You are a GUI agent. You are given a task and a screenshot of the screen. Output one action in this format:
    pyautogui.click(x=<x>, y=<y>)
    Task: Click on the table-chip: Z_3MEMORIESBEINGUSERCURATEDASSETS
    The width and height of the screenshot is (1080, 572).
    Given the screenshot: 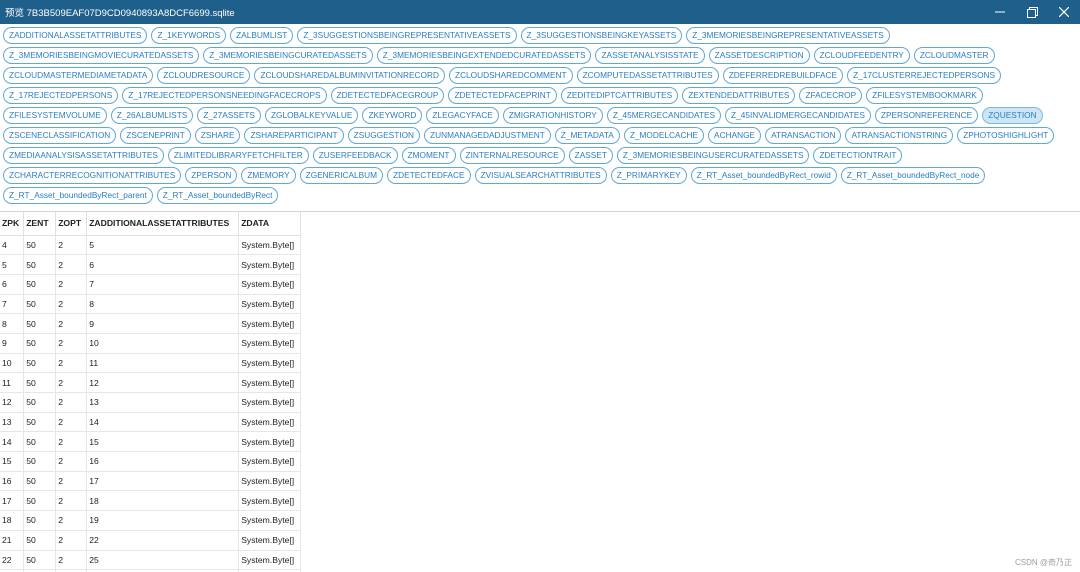 What is the action you would take?
    pyautogui.click(x=713, y=155)
    